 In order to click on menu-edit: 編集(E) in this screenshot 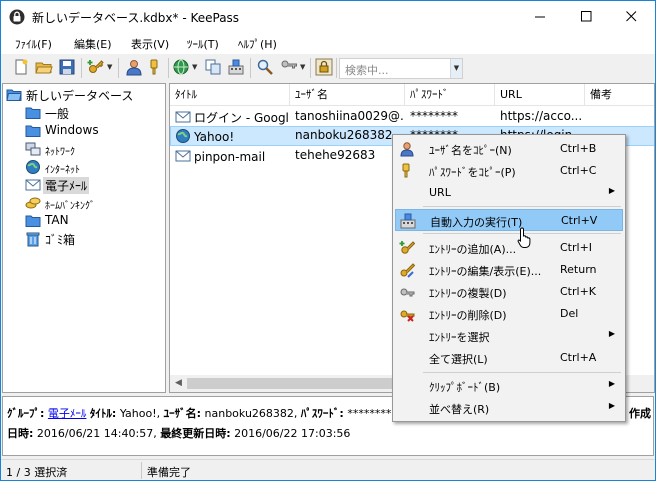, I will do `click(93, 44)`.